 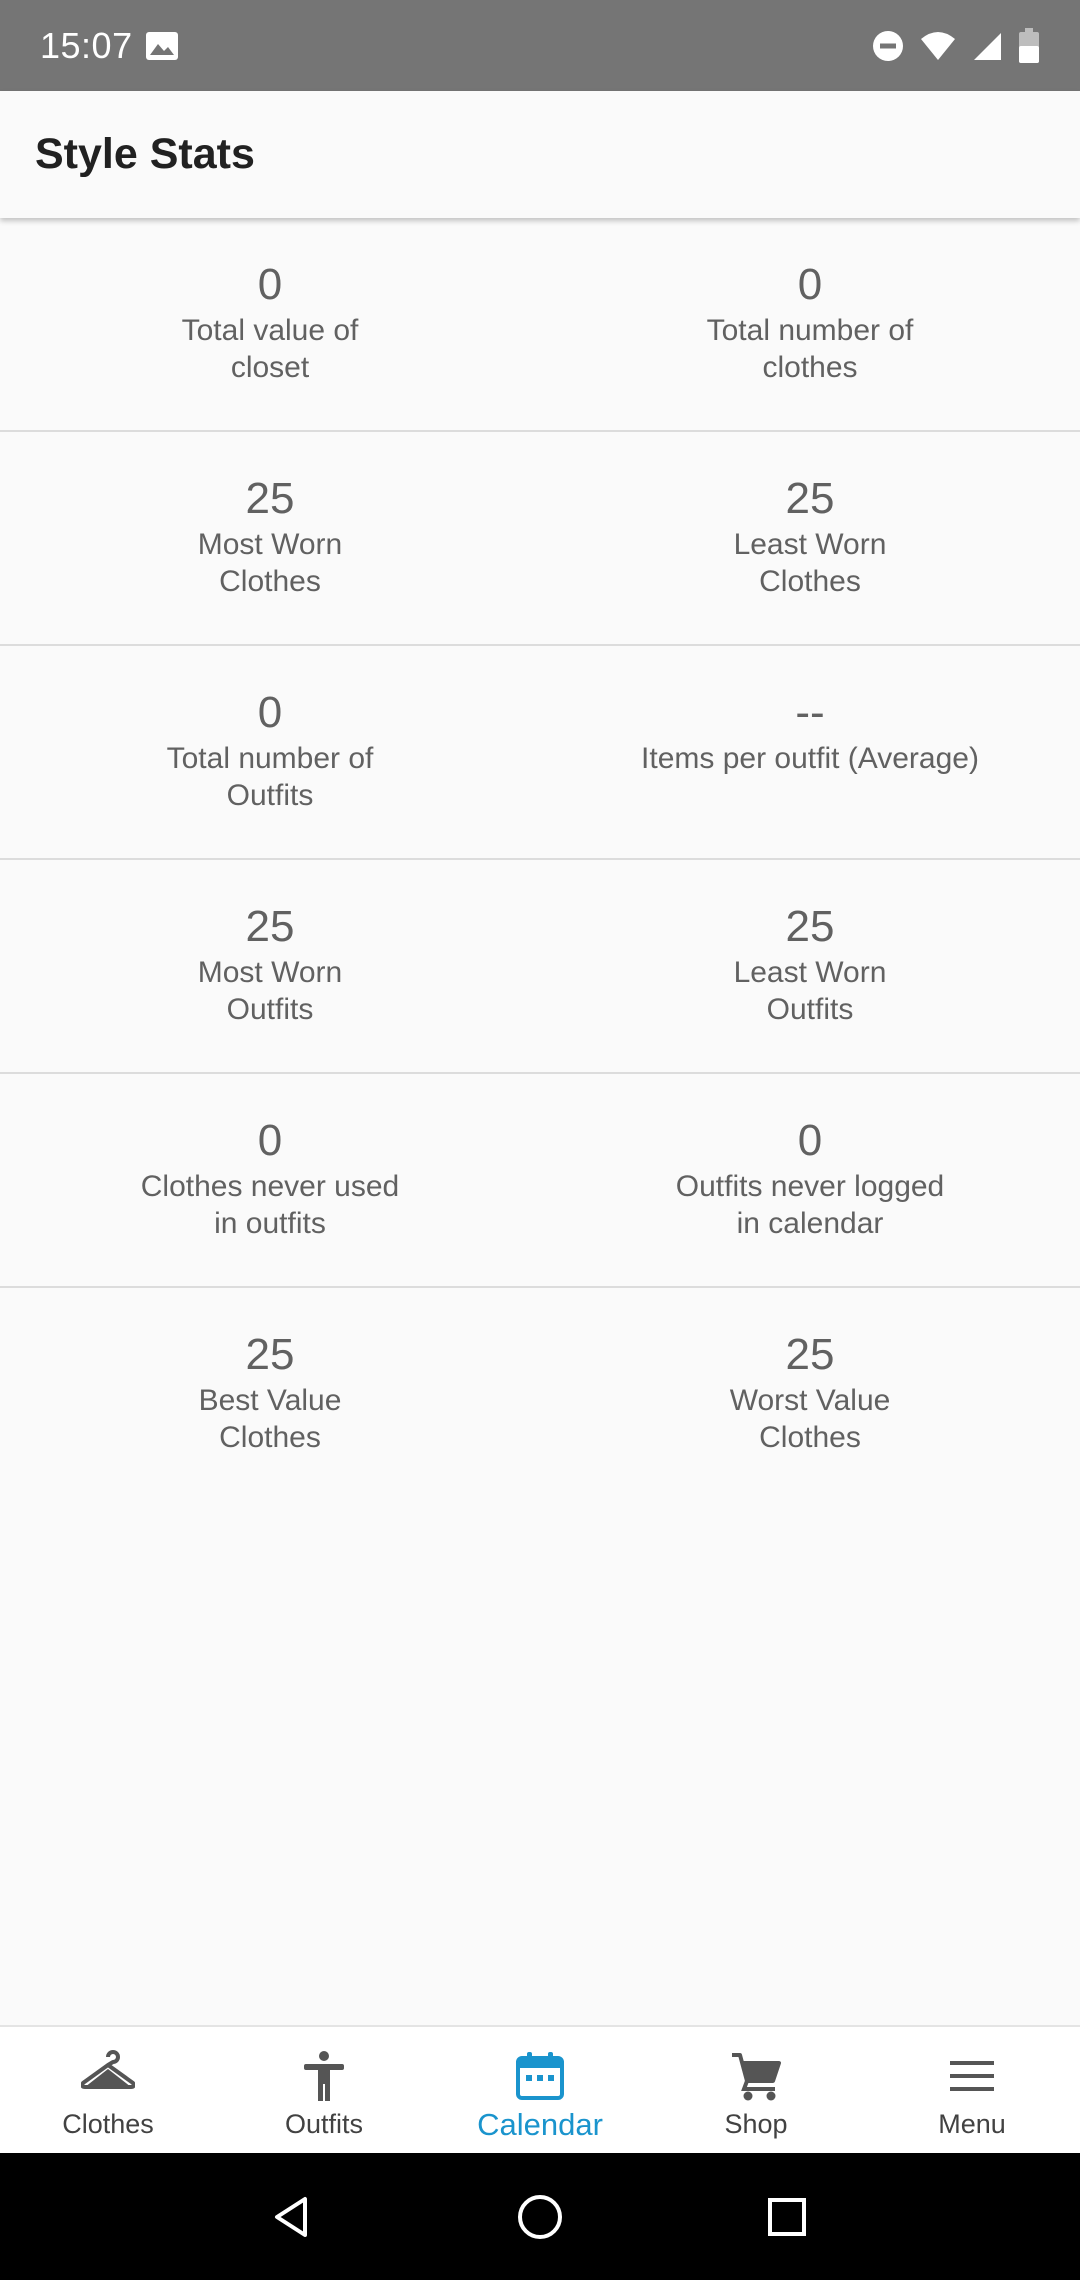 What do you see at coordinates (108, 2124) in the screenshot?
I see `nav-label: Clothes` at bounding box center [108, 2124].